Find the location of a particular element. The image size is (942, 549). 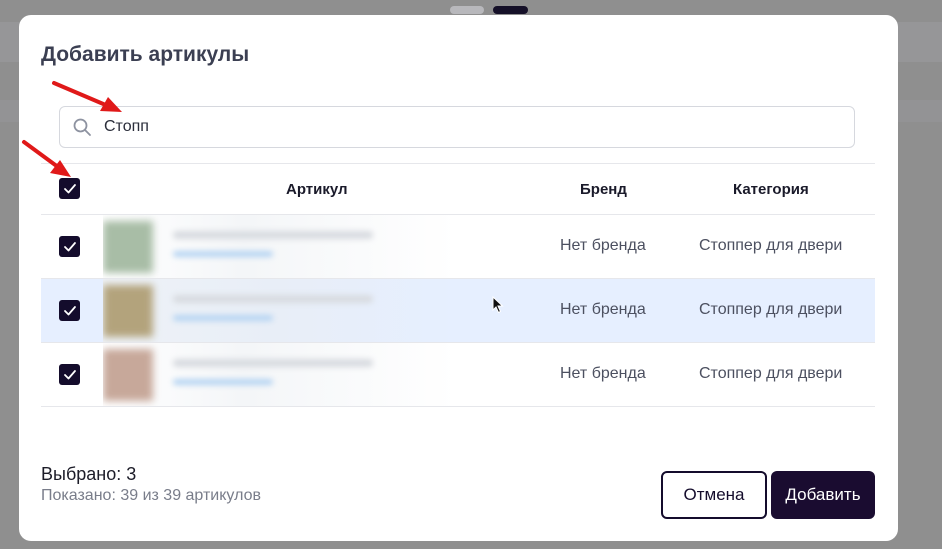

selected-count: Выбрано: 3 is located at coordinates (89, 474).